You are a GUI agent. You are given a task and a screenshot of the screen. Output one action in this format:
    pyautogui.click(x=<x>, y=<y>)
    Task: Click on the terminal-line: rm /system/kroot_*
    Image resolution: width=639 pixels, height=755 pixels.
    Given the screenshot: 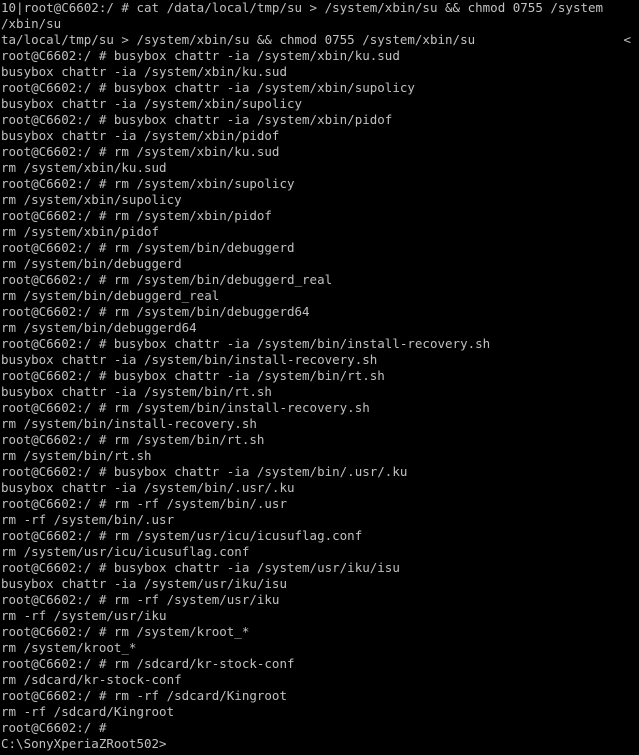 What is the action you would take?
    pyautogui.click(x=69, y=647)
    